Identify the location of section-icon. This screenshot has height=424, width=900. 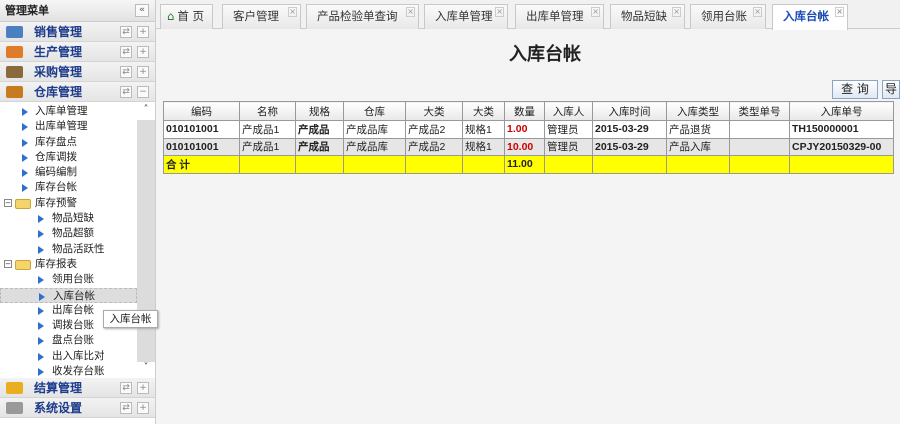
(14, 92).